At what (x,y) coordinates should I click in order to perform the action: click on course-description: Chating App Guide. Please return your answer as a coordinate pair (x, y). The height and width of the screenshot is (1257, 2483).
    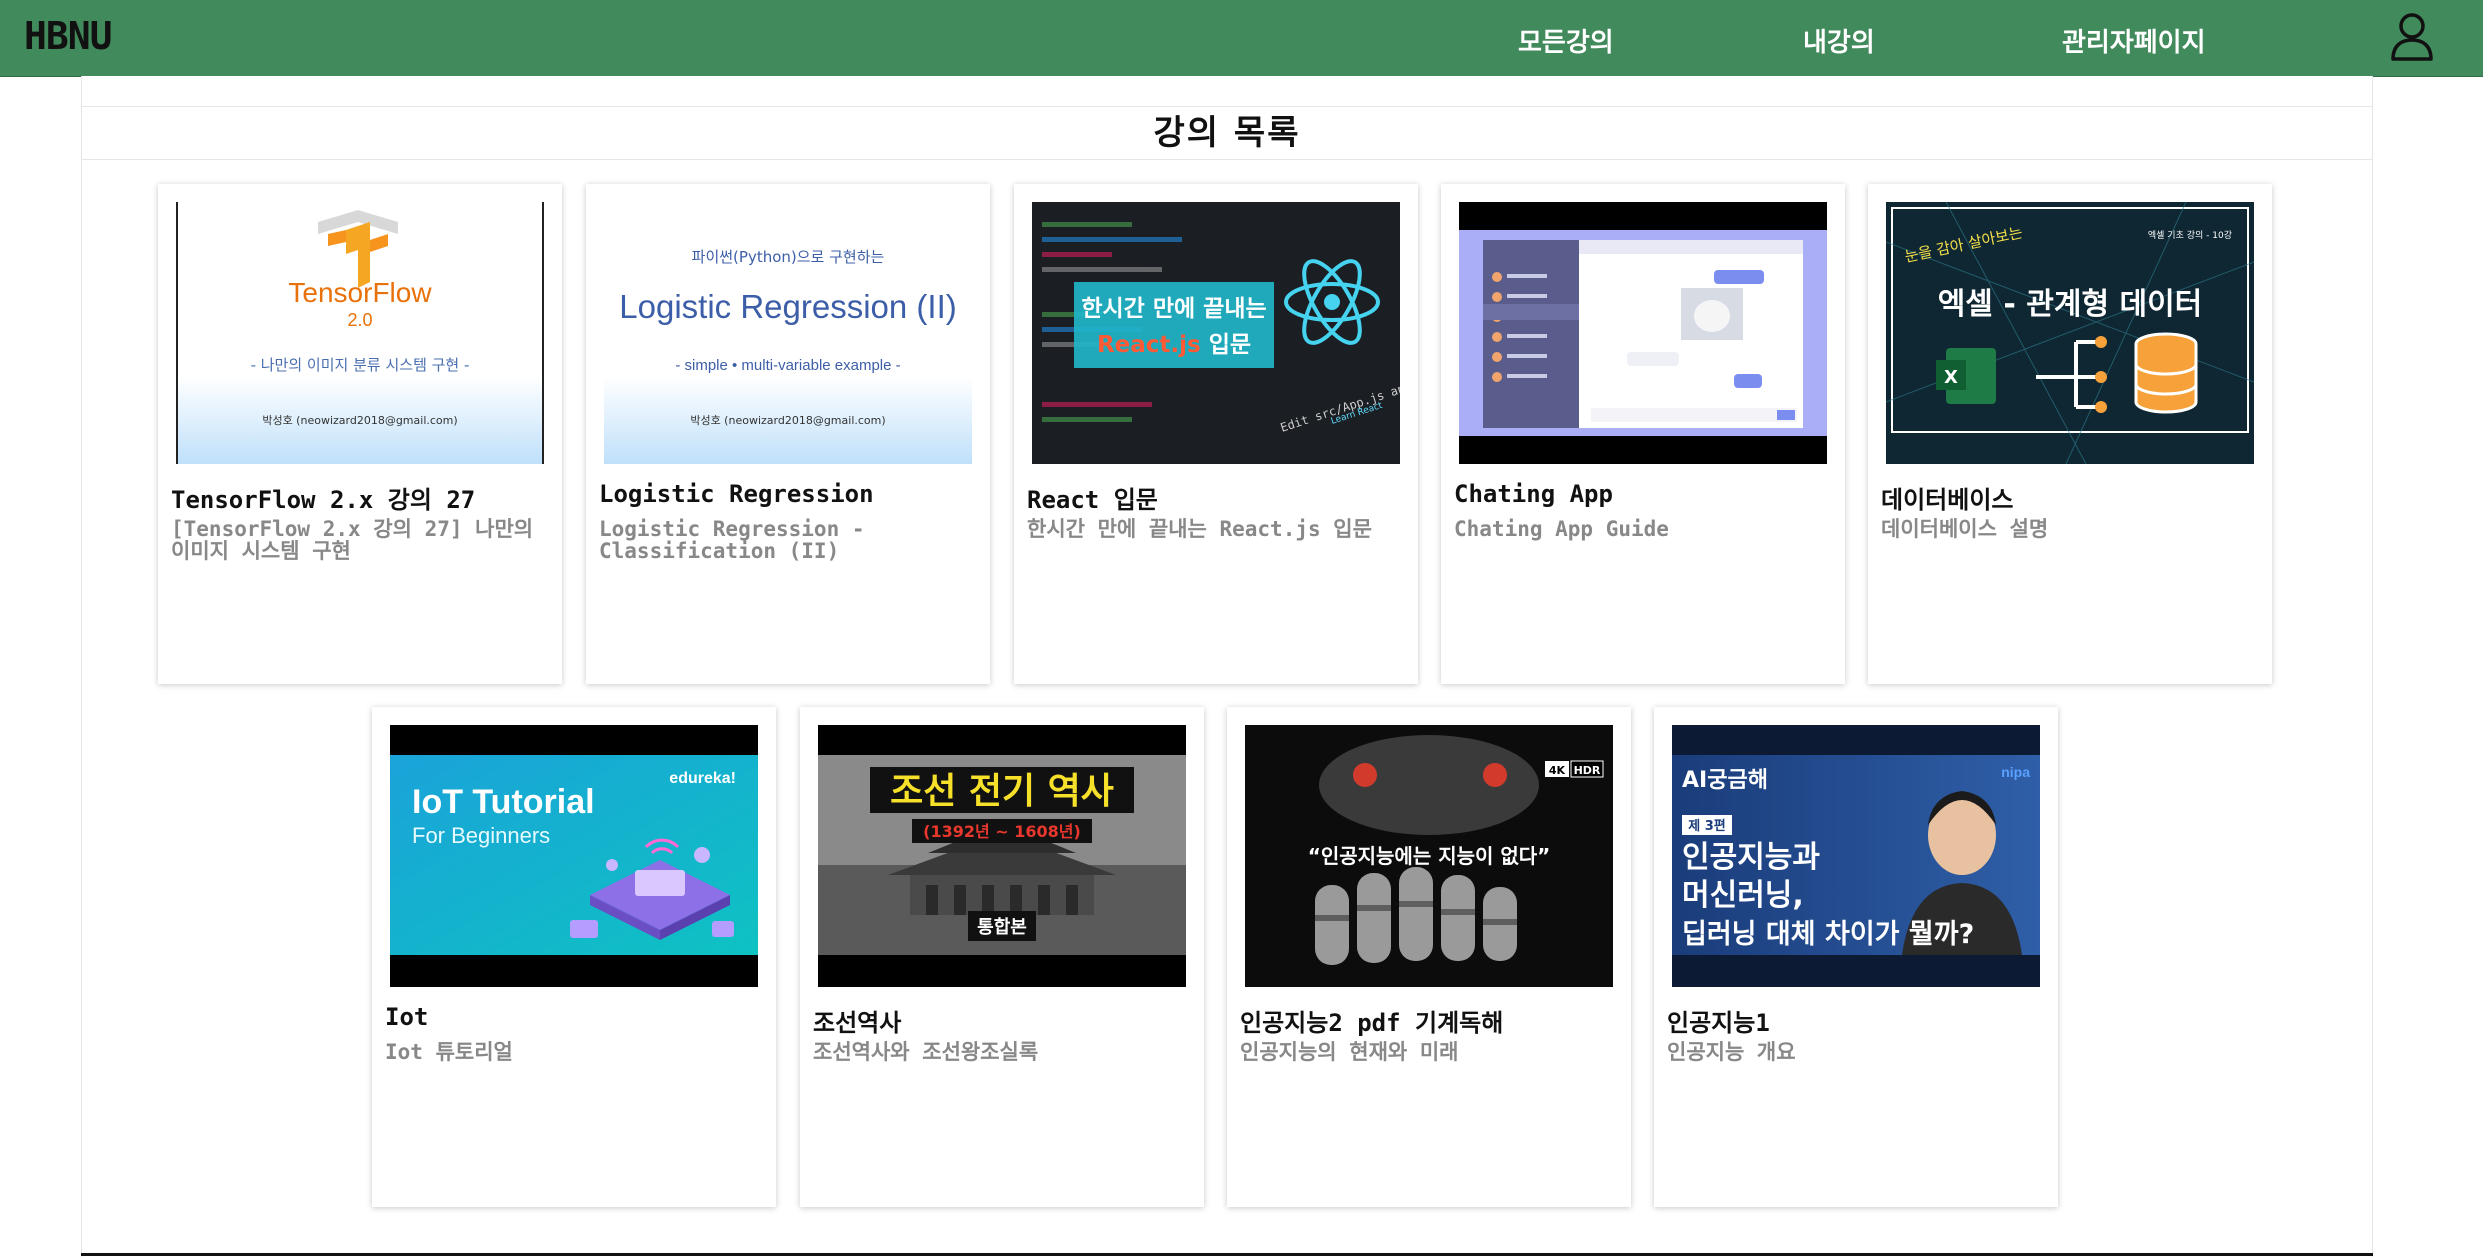
    Looking at the image, I should click on (1561, 529).